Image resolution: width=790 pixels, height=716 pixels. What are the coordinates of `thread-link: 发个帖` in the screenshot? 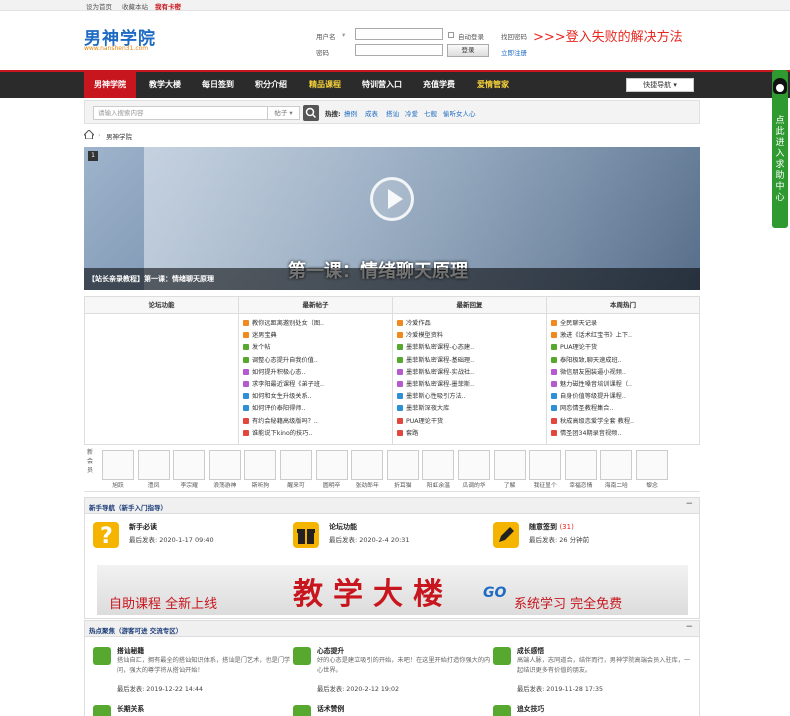 It's located at (313, 347).